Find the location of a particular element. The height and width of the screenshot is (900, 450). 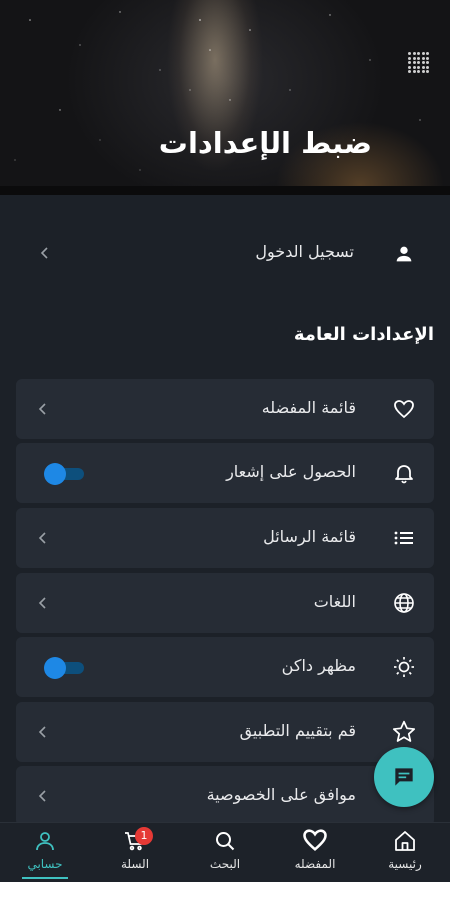

settings-item-label: الحصول على إشعار is located at coordinates (291, 471).